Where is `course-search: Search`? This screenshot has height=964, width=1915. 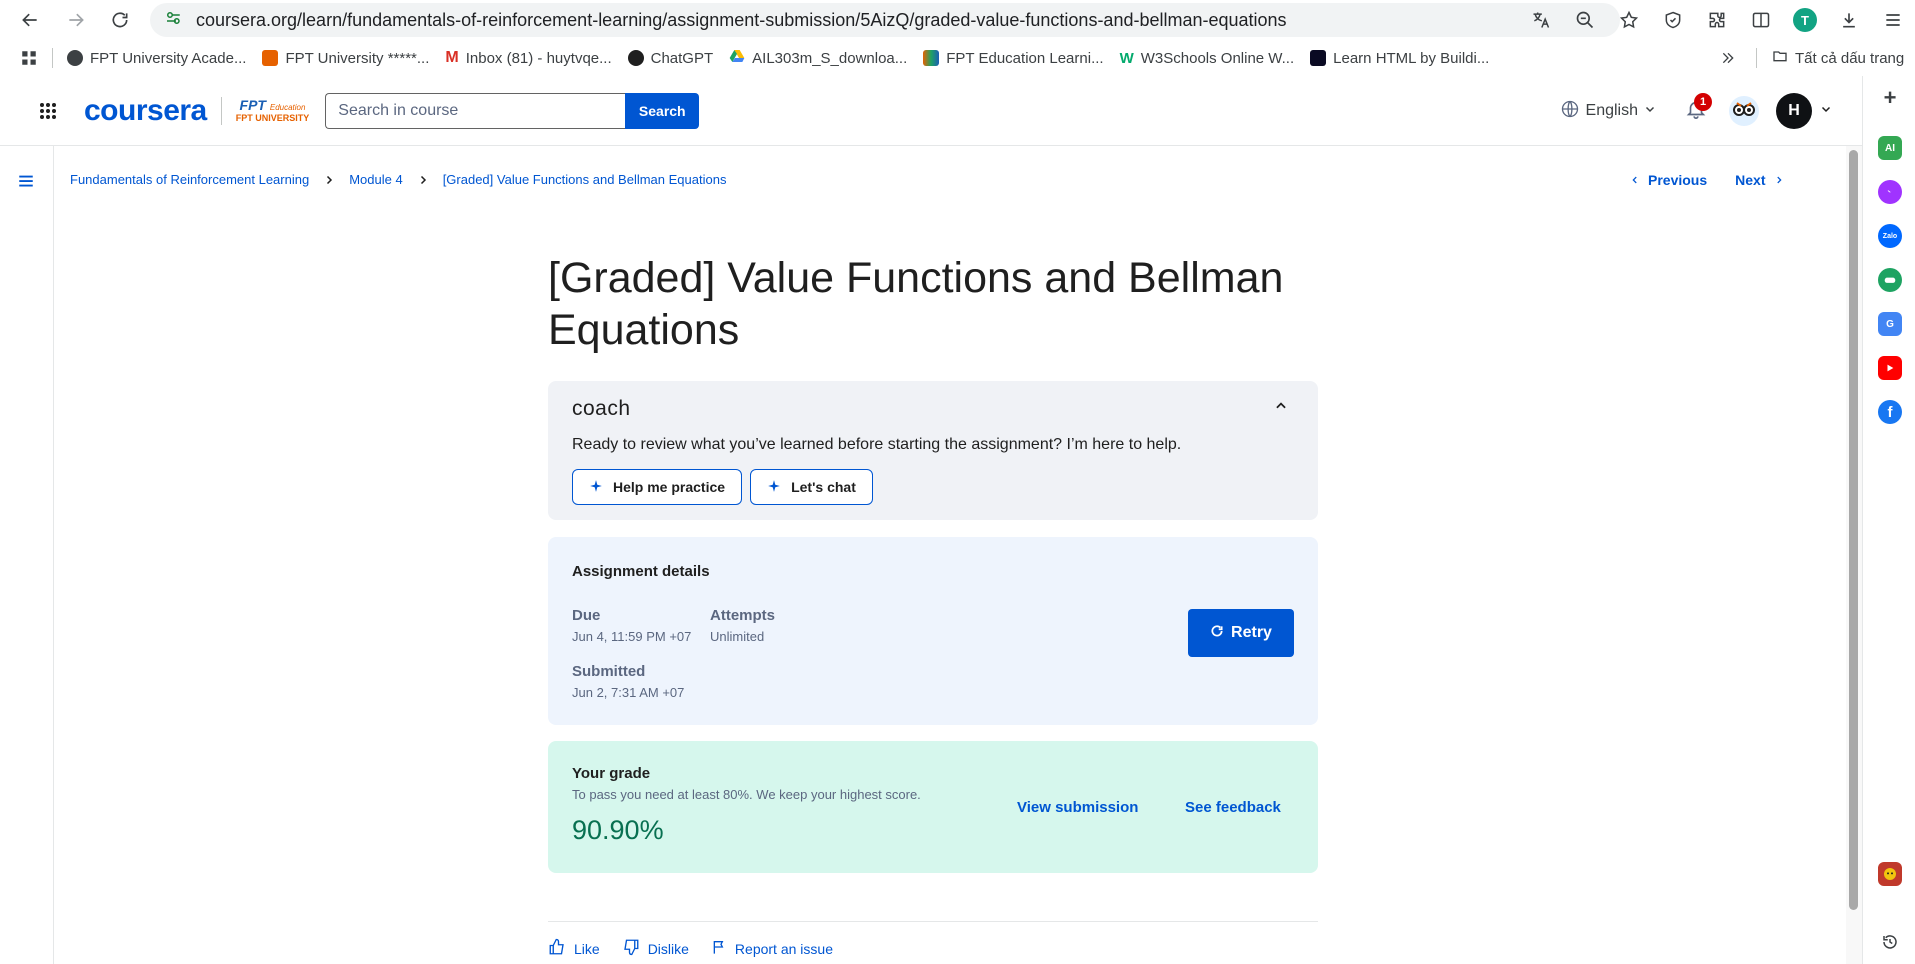
course-search: Search is located at coordinates (512, 110).